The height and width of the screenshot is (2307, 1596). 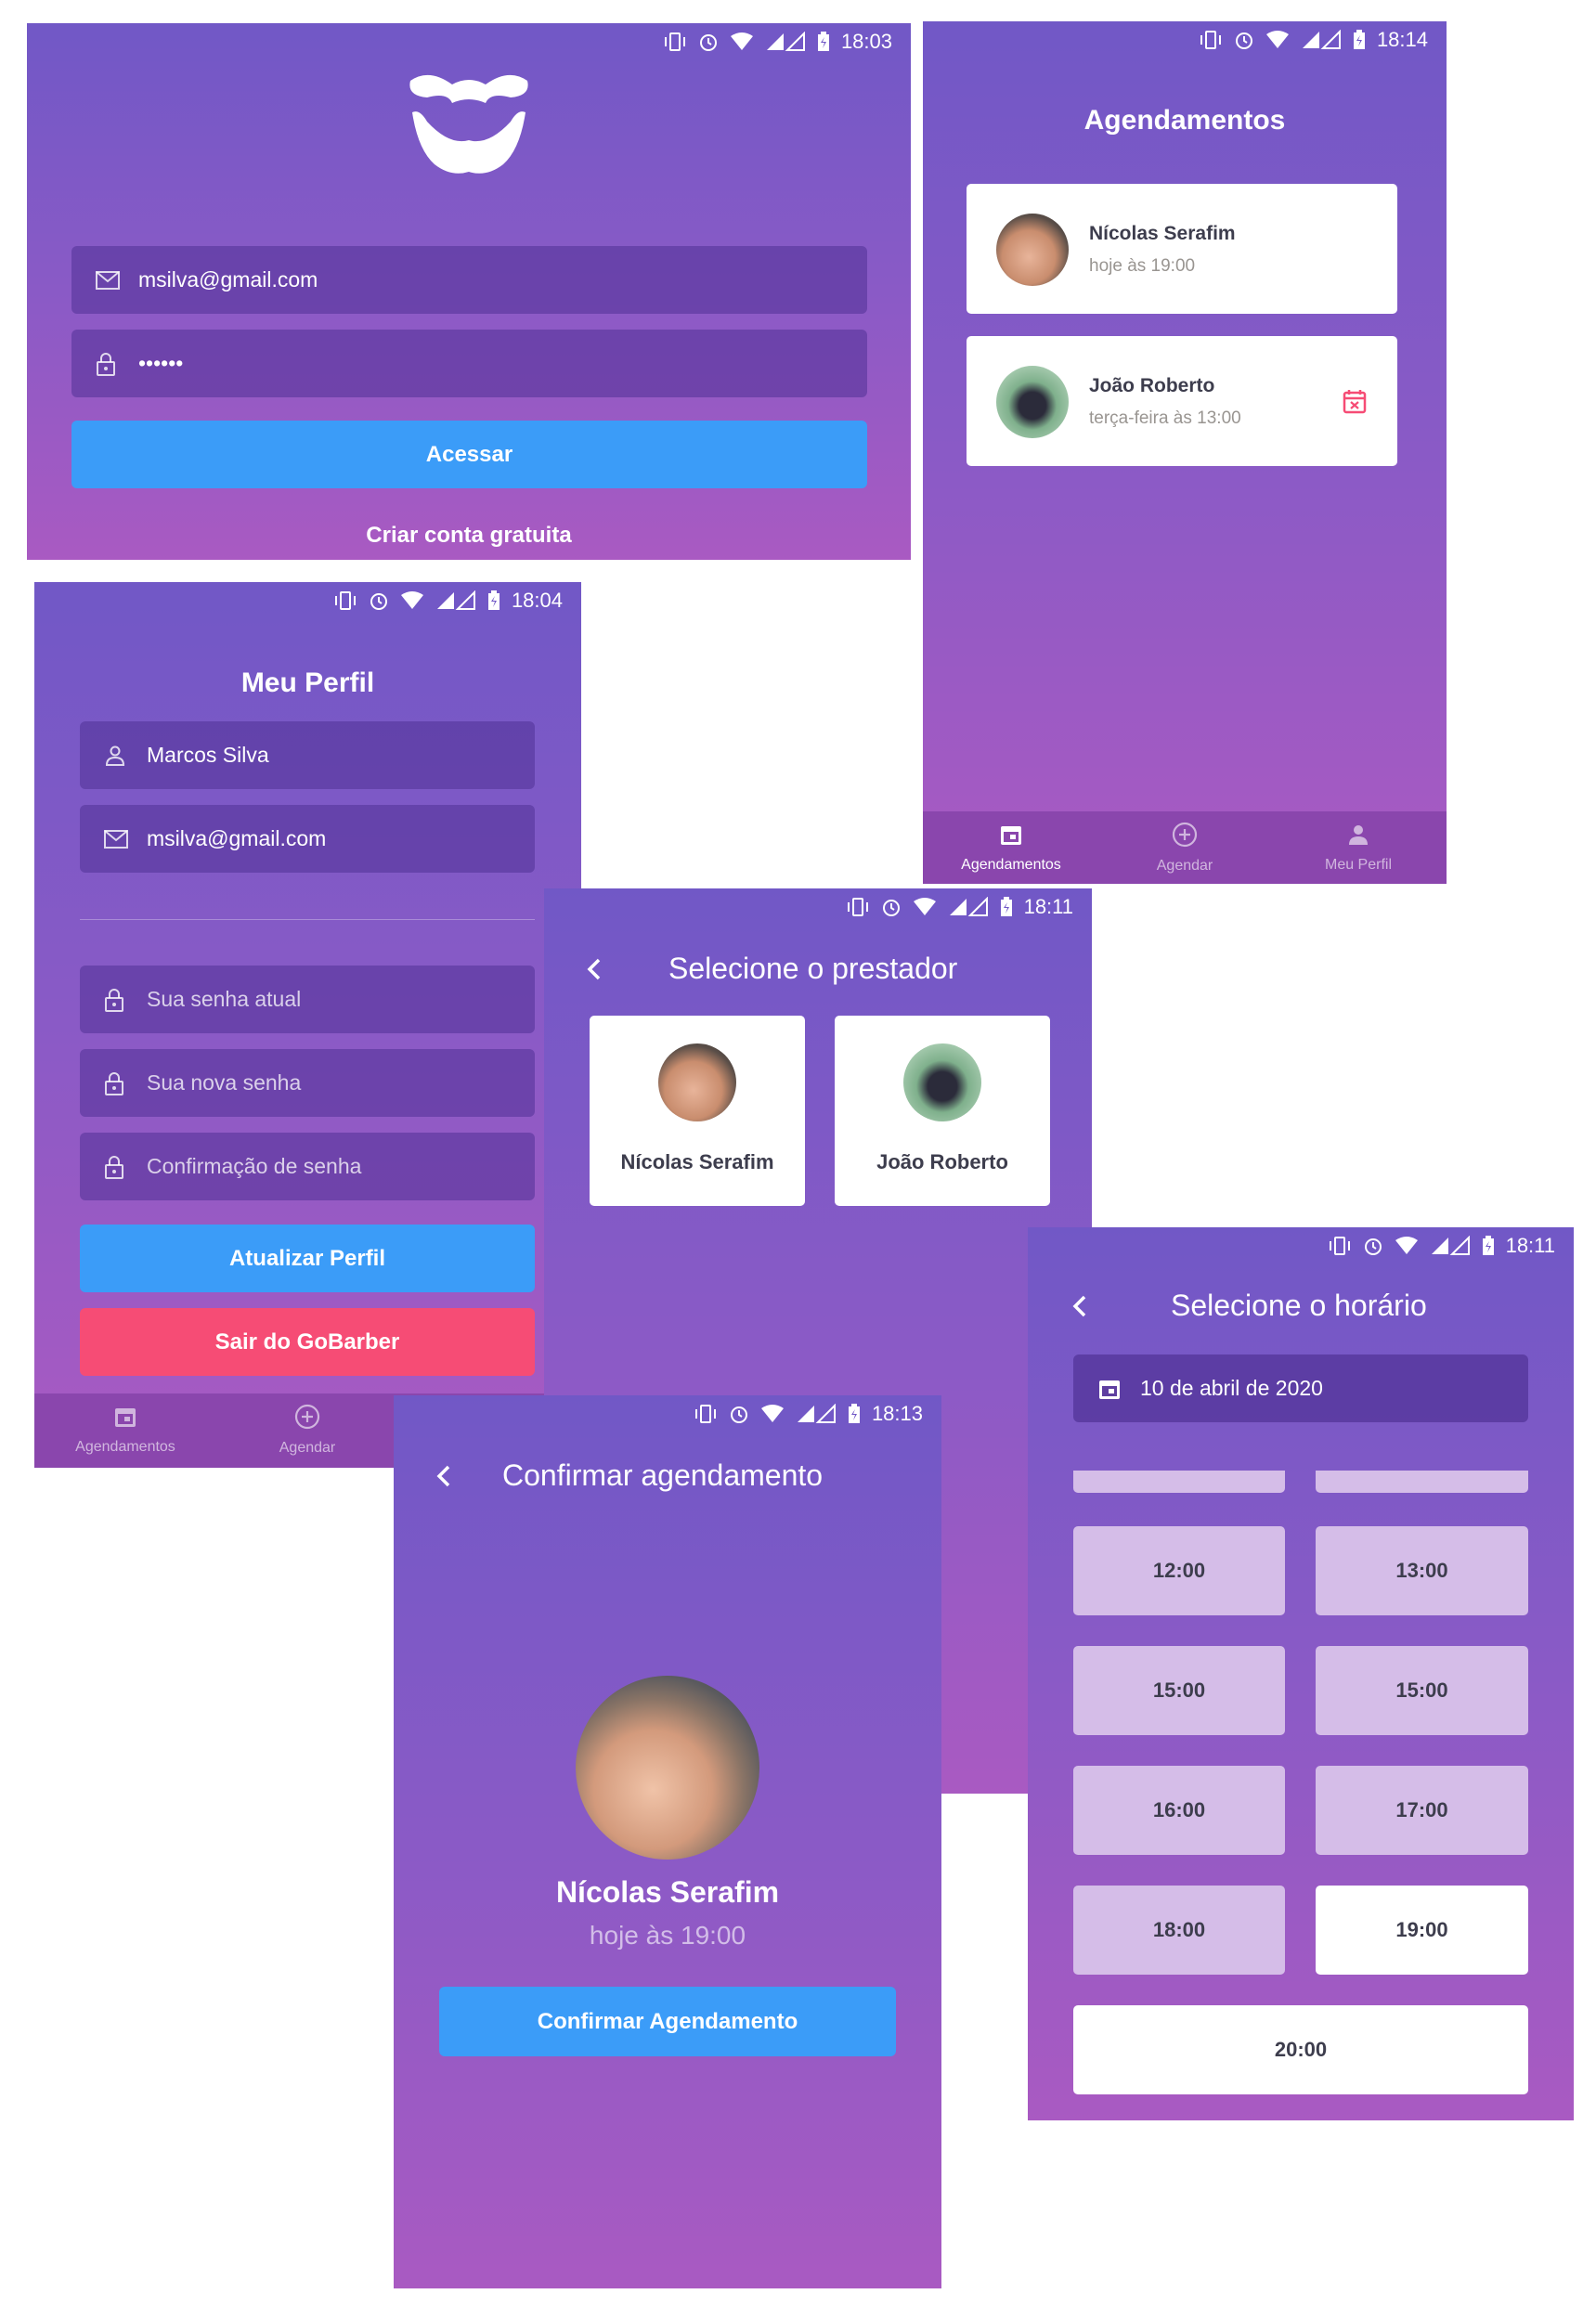 What do you see at coordinates (307, 999) in the screenshot?
I see `old-password-field: Sua senha atual` at bounding box center [307, 999].